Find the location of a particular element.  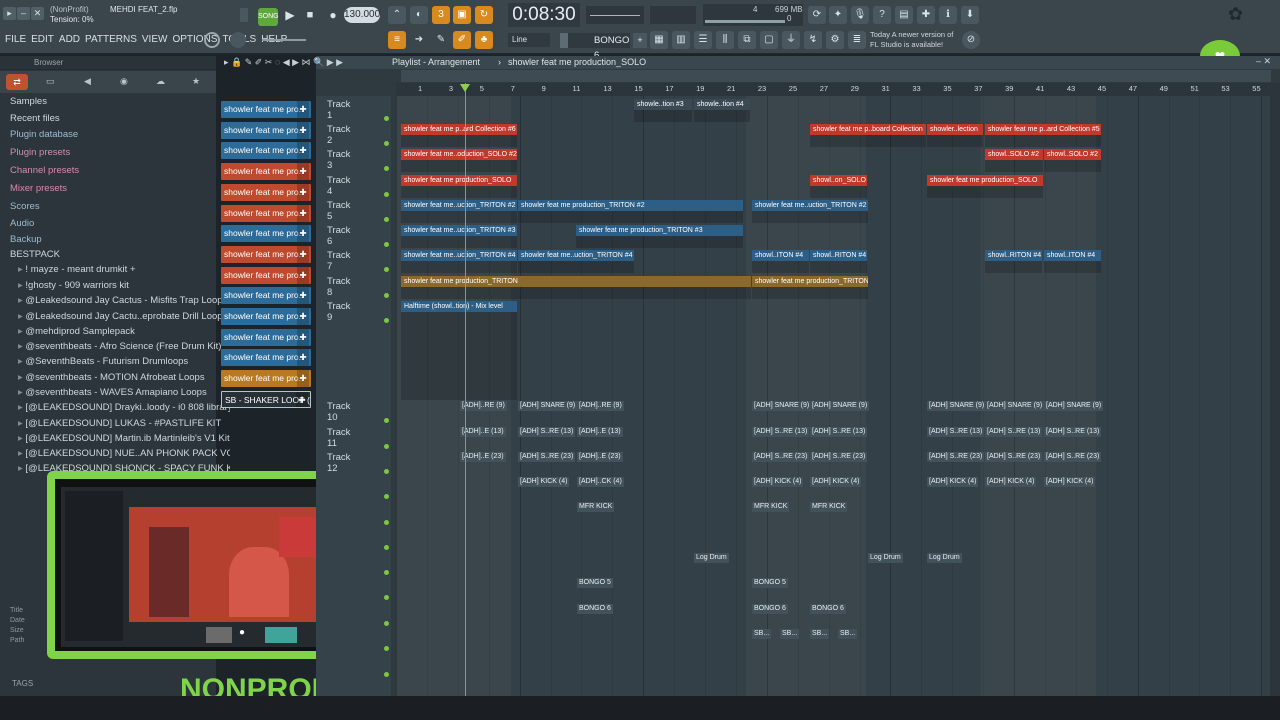

plug-icon: ⏚ is located at coordinates (791, 40).